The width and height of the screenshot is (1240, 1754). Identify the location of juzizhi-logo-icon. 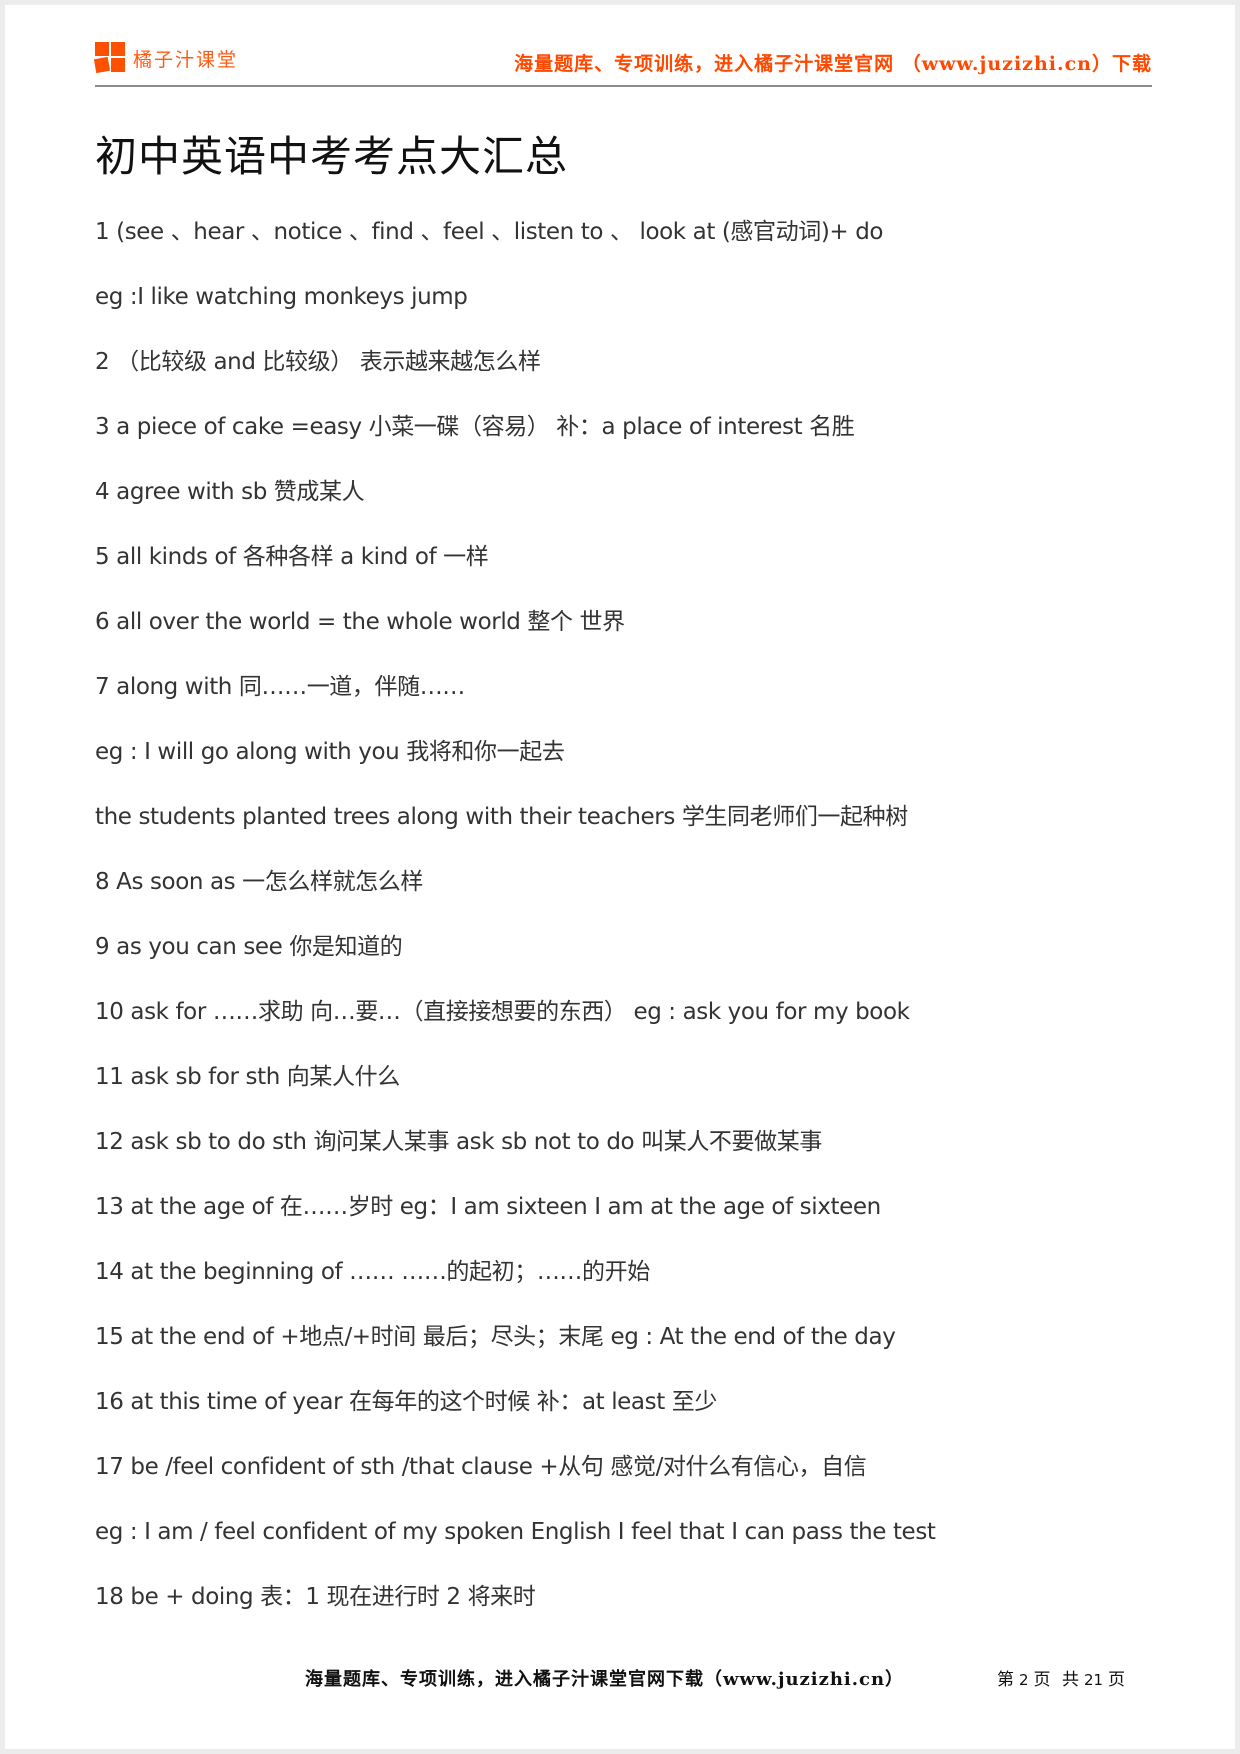
(110, 58).